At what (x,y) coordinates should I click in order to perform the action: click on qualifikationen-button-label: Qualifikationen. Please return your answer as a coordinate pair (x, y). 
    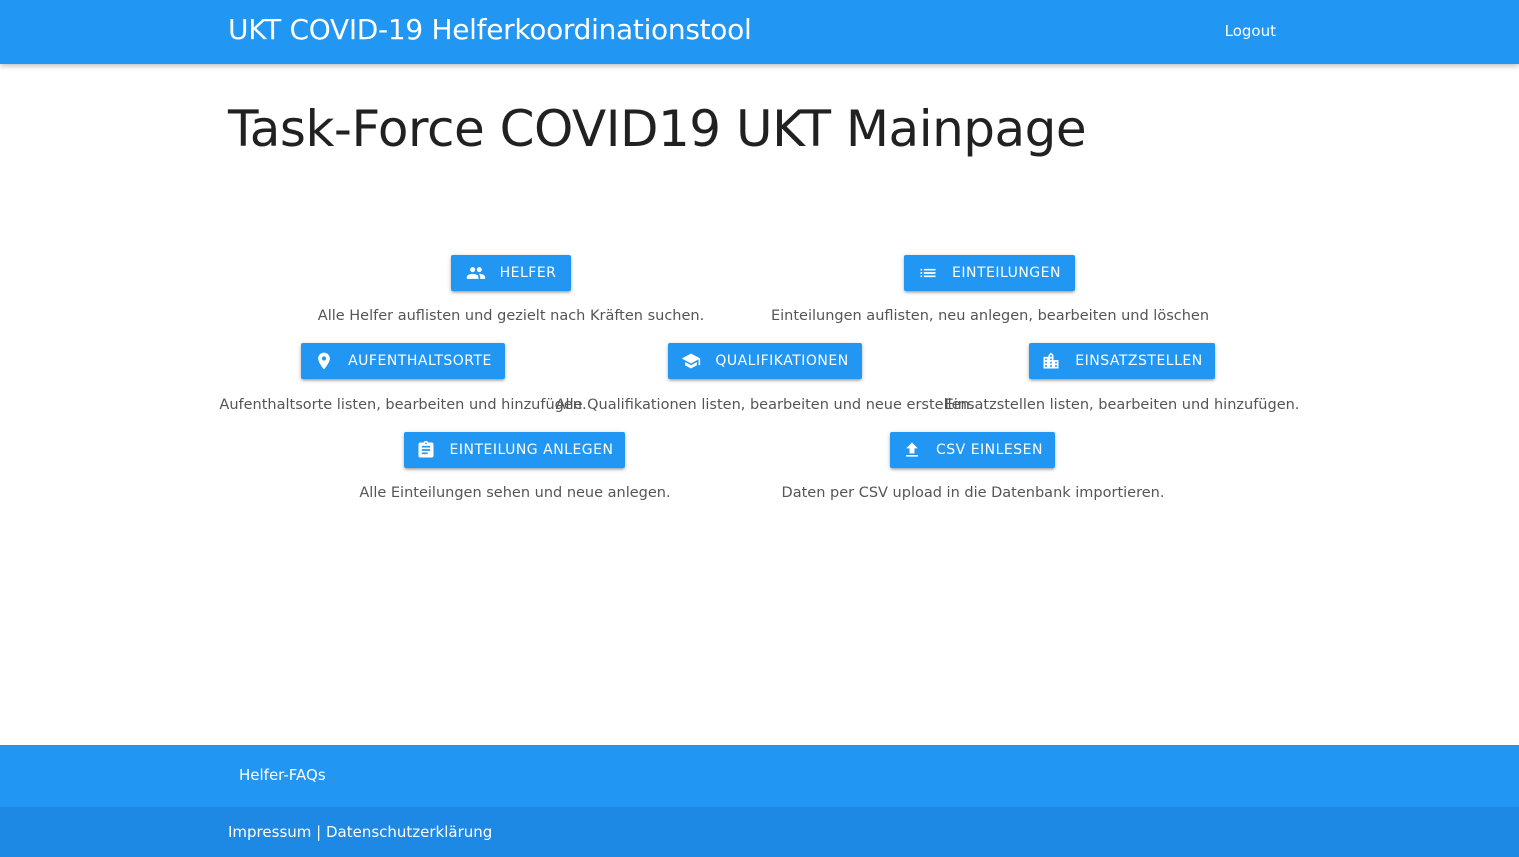
    Looking at the image, I should click on (782, 361).